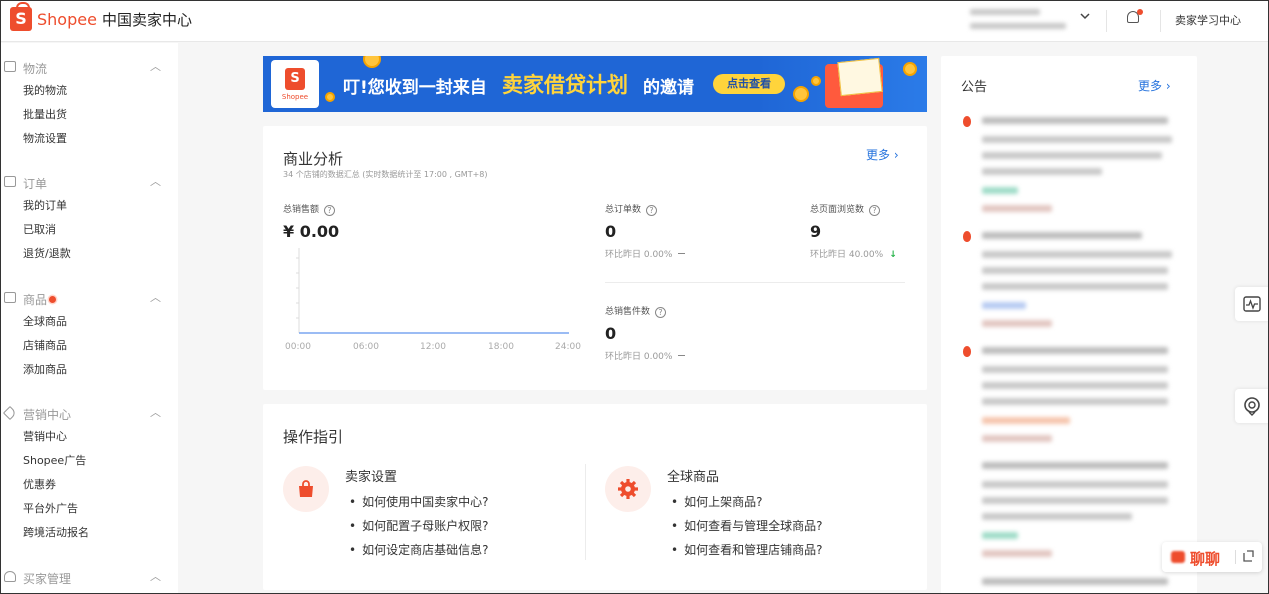 The height and width of the screenshot is (594, 1269). What do you see at coordinates (1005, 12) in the screenshot?
I see `account-name-blurred` at bounding box center [1005, 12].